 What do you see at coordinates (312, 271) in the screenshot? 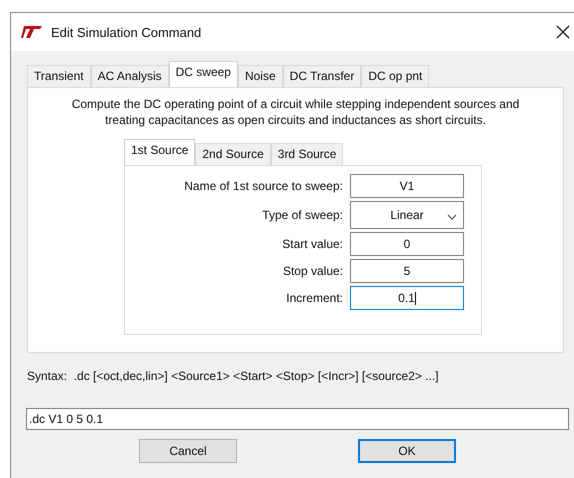
I see `field-label: Stop value:` at bounding box center [312, 271].